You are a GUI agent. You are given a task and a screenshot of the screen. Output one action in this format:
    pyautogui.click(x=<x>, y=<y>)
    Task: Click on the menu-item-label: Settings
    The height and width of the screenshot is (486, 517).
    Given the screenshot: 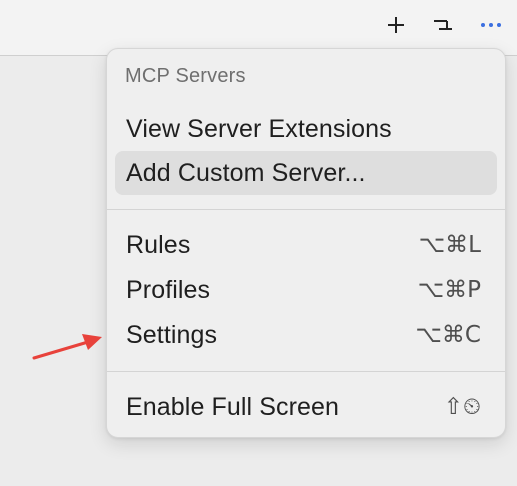 What is the action you would take?
    pyautogui.click(x=172, y=334)
    